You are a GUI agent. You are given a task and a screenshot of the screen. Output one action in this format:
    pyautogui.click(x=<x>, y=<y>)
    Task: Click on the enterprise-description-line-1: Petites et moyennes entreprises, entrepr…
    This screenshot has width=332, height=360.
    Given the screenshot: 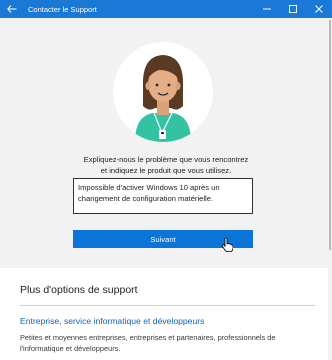 What is the action you would take?
    pyautogui.click(x=148, y=337)
    